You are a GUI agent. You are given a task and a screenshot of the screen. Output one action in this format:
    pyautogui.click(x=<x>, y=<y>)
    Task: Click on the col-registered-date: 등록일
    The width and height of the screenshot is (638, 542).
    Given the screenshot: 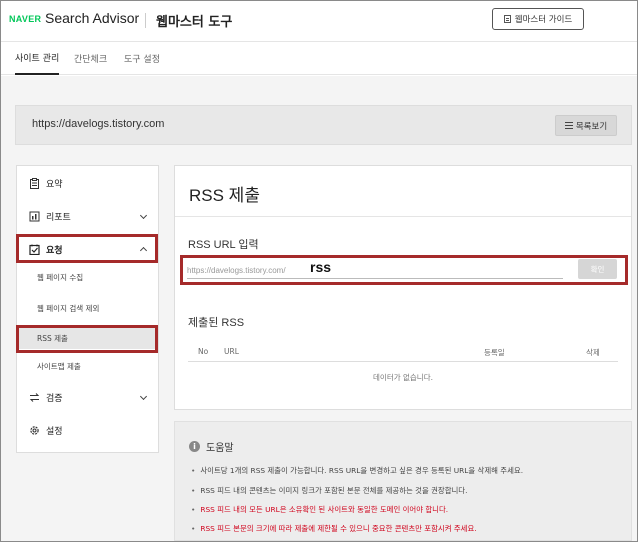 What is the action you would take?
    pyautogui.click(x=494, y=352)
    